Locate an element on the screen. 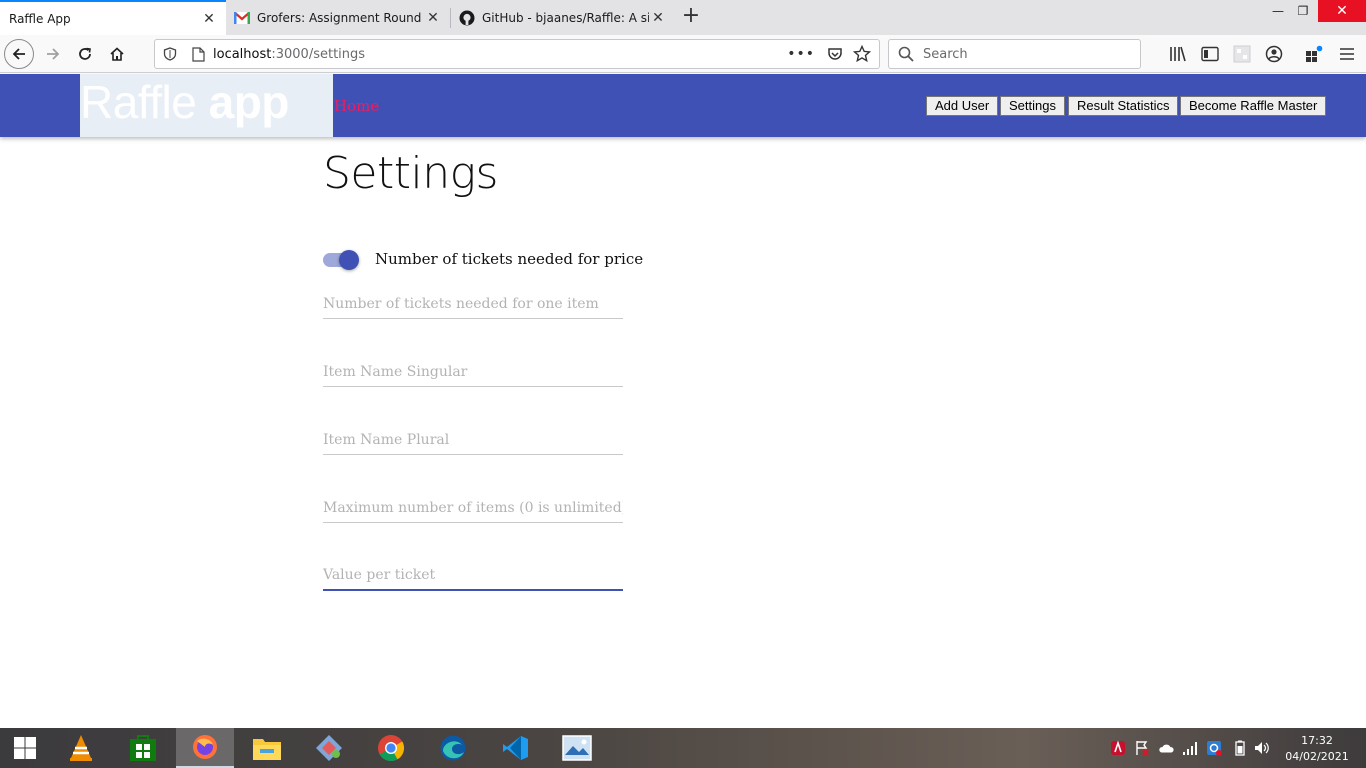  clock-date: 04/02/2021 is located at coordinates (1317, 756).